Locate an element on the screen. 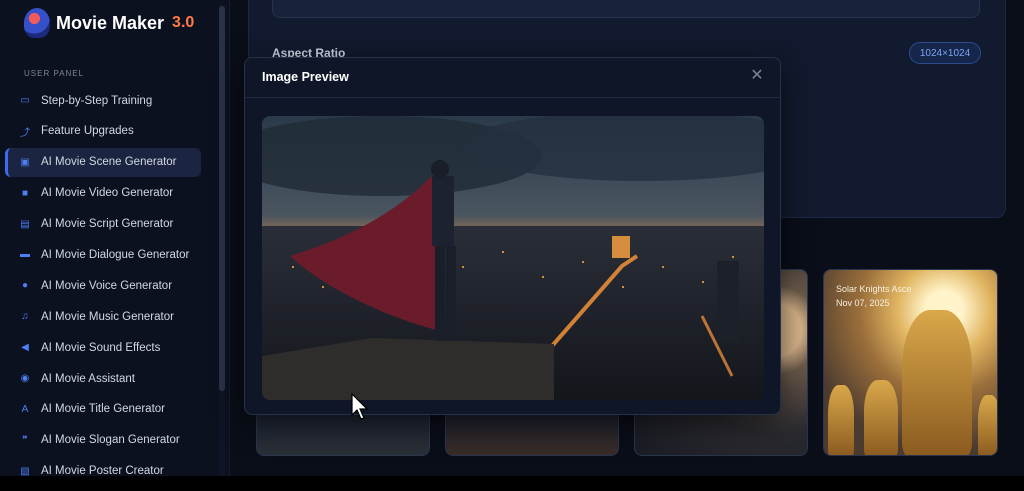  sidebar-item-label: AI Movie Video Generator is located at coordinates (107, 193).